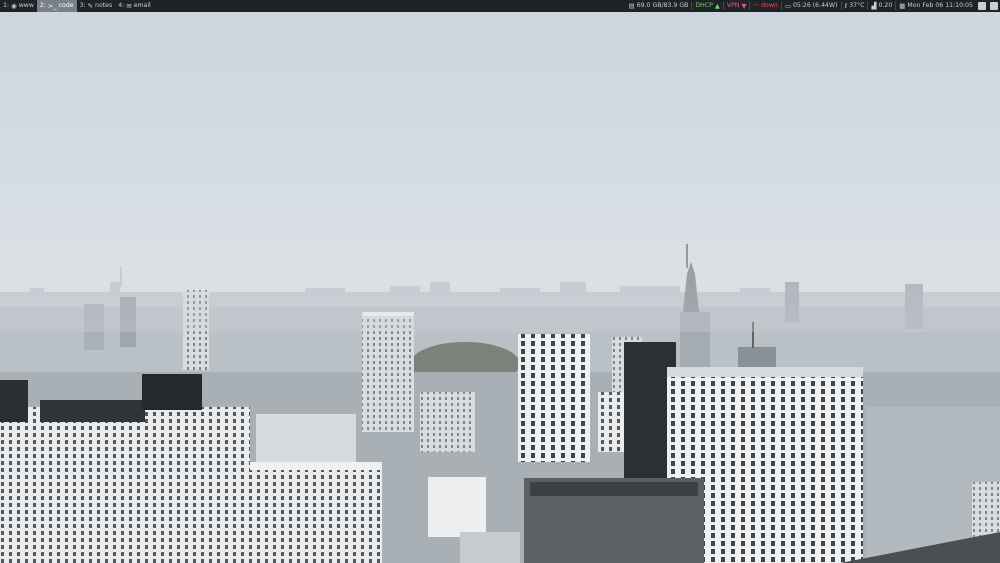 The width and height of the screenshot is (1000, 563). What do you see at coordinates (26, 5) in the screenshot?
I see `workspace-label: www` at bounding box center [26, 5].